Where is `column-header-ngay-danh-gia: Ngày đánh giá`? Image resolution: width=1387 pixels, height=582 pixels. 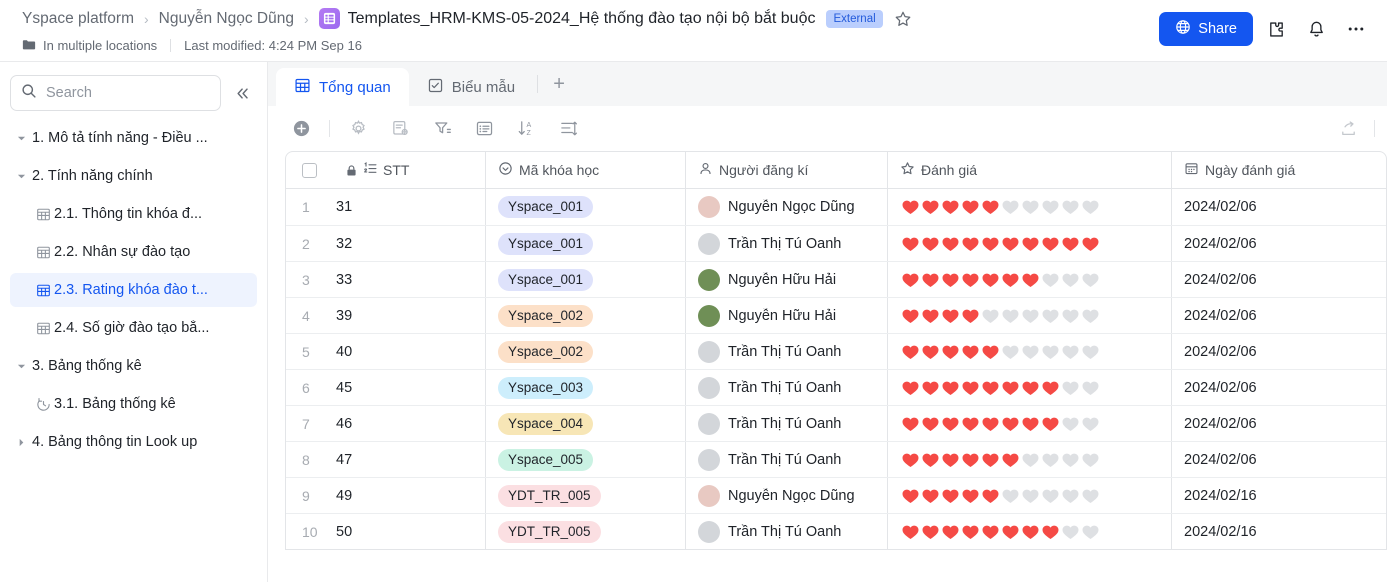 column-header-ngay-danh-gia: Ngày đánh giá is located at coordinates (1279, 170).